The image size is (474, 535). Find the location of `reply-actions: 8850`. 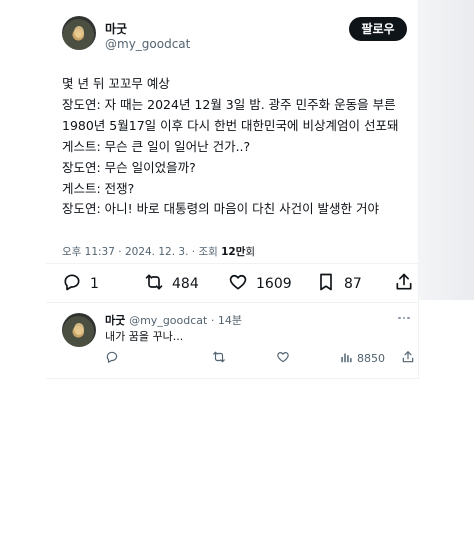

reply-actions: 8850 is located at coordinates (260, 358).